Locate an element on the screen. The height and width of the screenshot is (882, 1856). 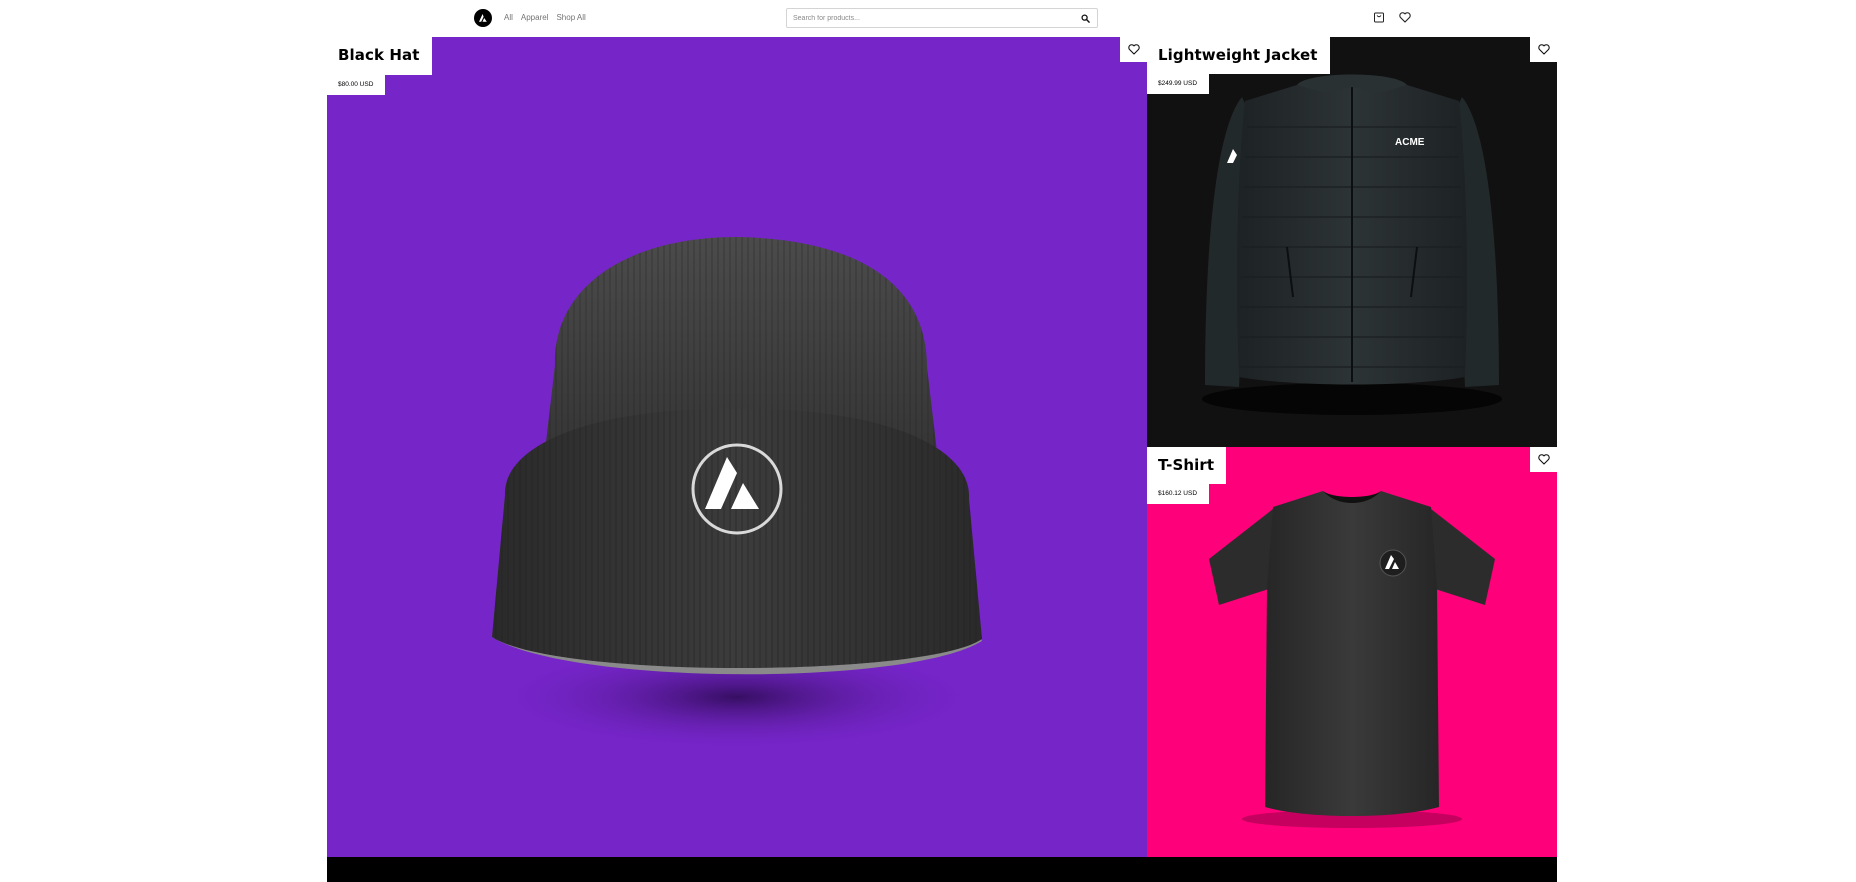
product-label: Black Hat $80.00 USD is located at coordinates (379, 66).